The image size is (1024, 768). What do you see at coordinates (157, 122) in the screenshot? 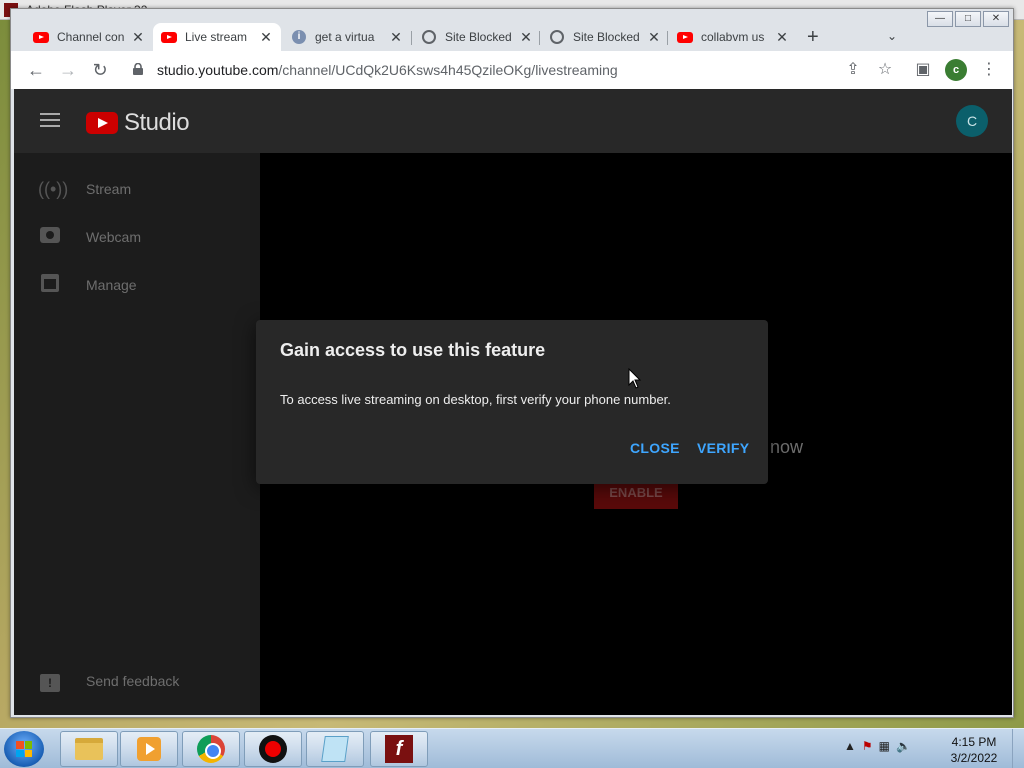
I see `studio-logo-text: Studio` at bounding box center [157, 122].